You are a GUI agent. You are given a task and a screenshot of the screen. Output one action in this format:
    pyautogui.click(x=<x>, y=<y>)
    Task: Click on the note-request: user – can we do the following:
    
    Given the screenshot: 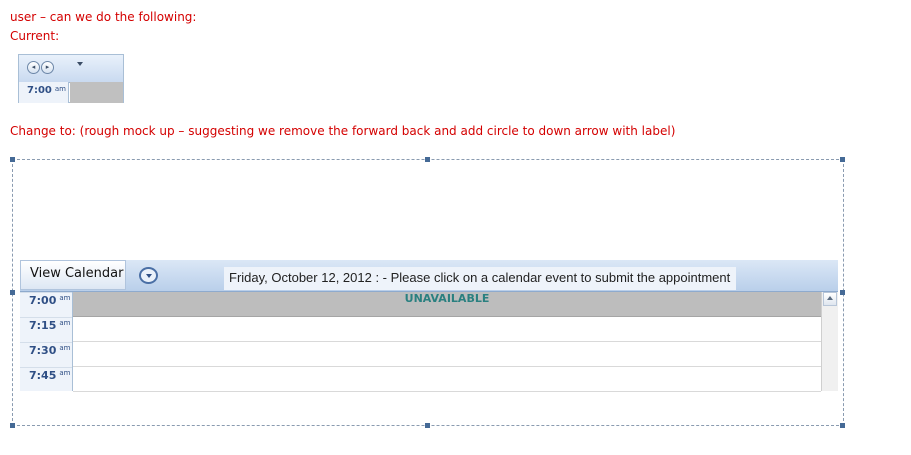 What is the action you would take?
    pyautogui.click(x=103, y=17)
    